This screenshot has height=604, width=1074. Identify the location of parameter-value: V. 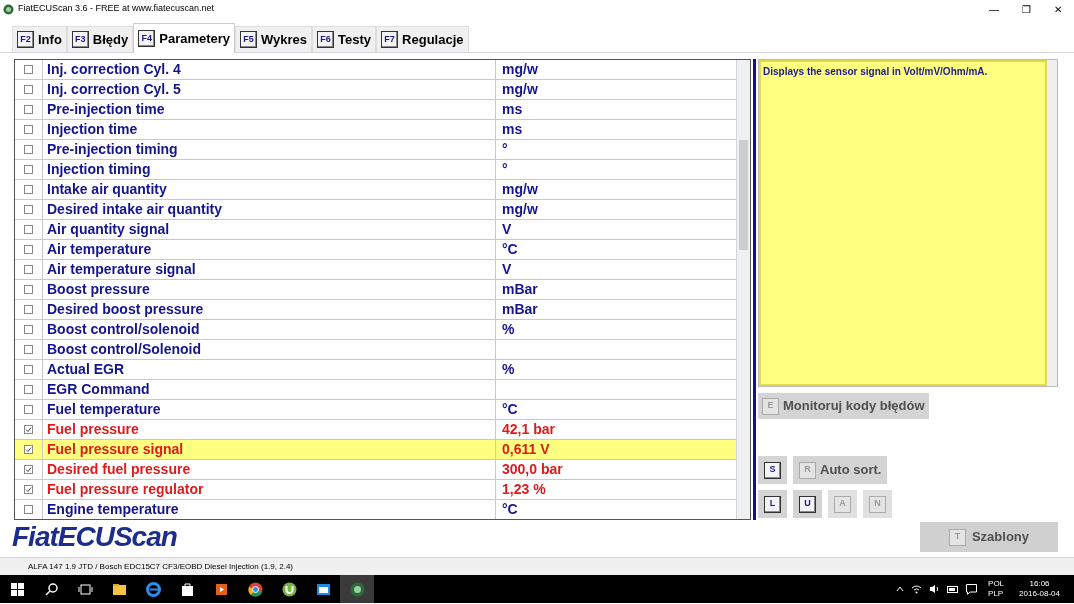
(507, 229).